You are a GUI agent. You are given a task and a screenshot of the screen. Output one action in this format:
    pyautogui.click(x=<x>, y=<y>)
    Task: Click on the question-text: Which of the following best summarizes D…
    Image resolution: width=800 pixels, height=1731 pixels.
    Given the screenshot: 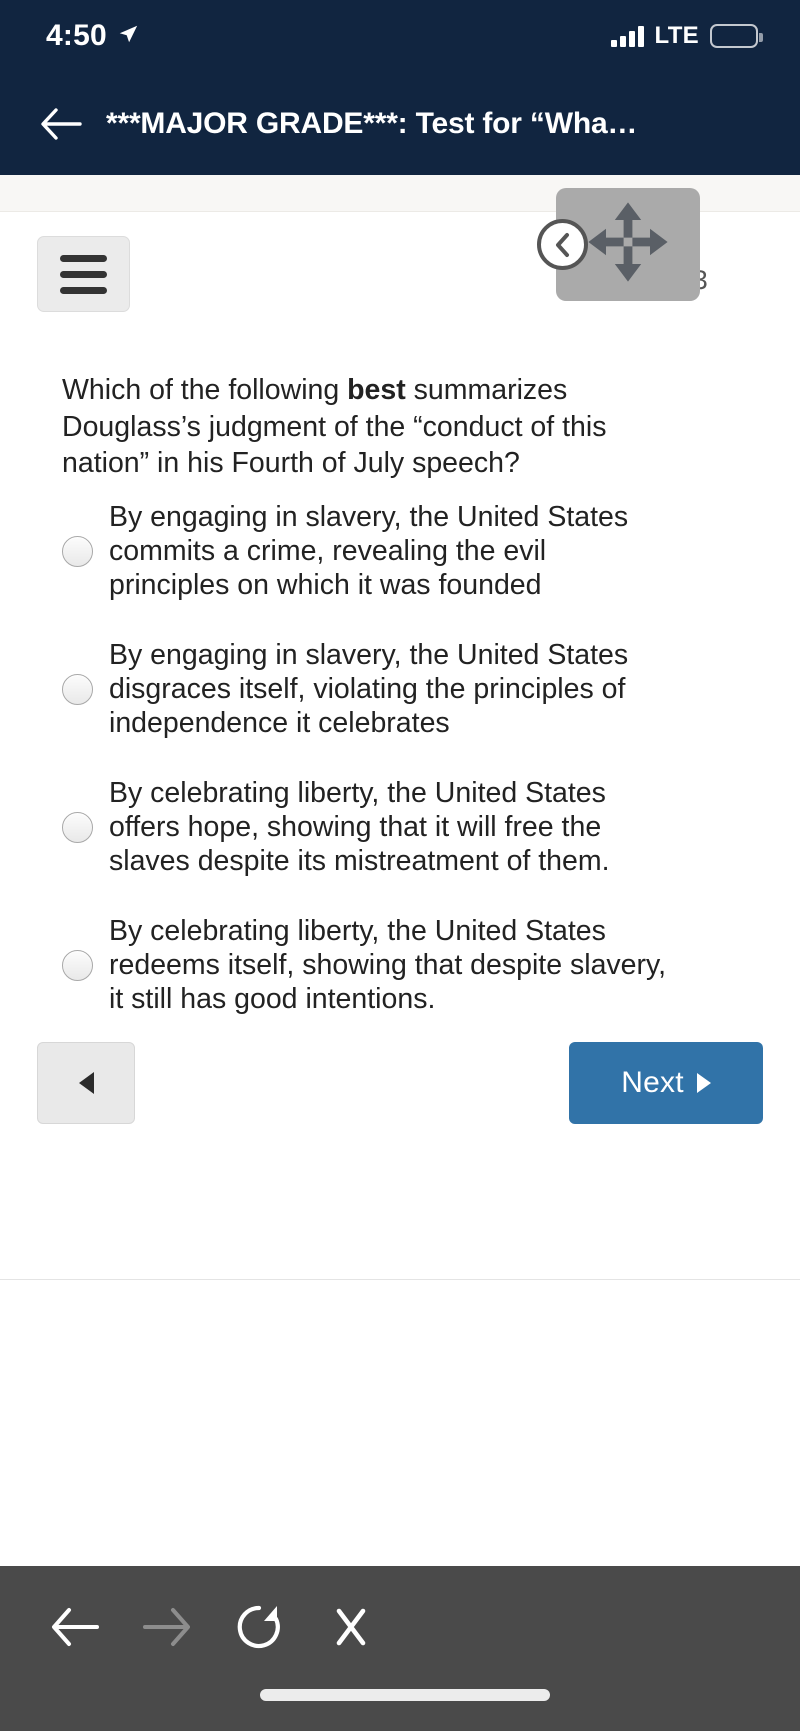 What is the action you would take?
    pyautogui.click(x=372, y=427)
    